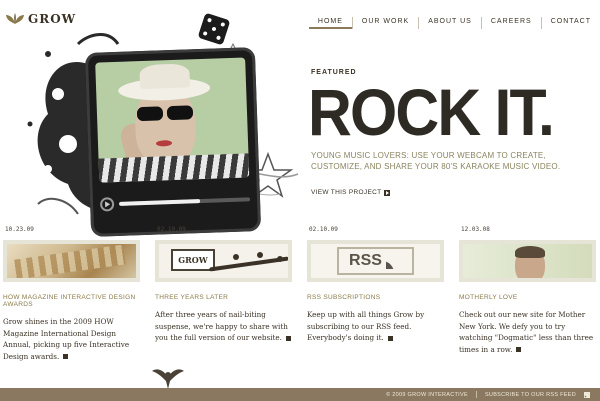 The height and width of the screenshot is (401, 600). Describe the element at coordinates (19, 229) in the screenshot. I see `post-date: 10.23.09` at that location.